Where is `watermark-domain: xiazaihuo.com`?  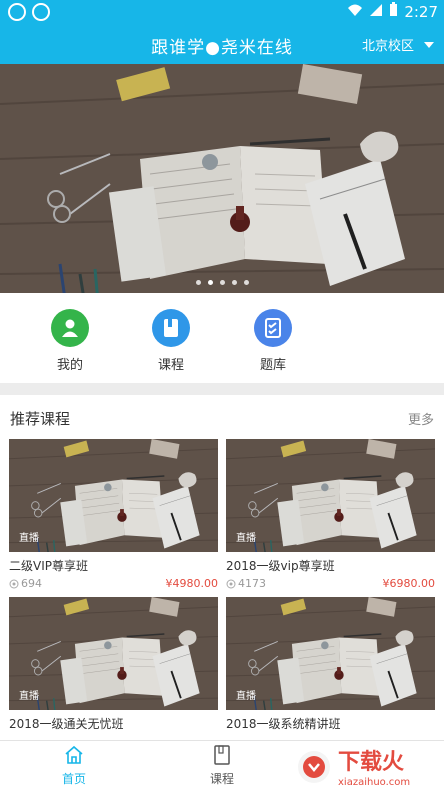 watermark-domain: xiazaihuo.com is located at coordinates (374, 782).